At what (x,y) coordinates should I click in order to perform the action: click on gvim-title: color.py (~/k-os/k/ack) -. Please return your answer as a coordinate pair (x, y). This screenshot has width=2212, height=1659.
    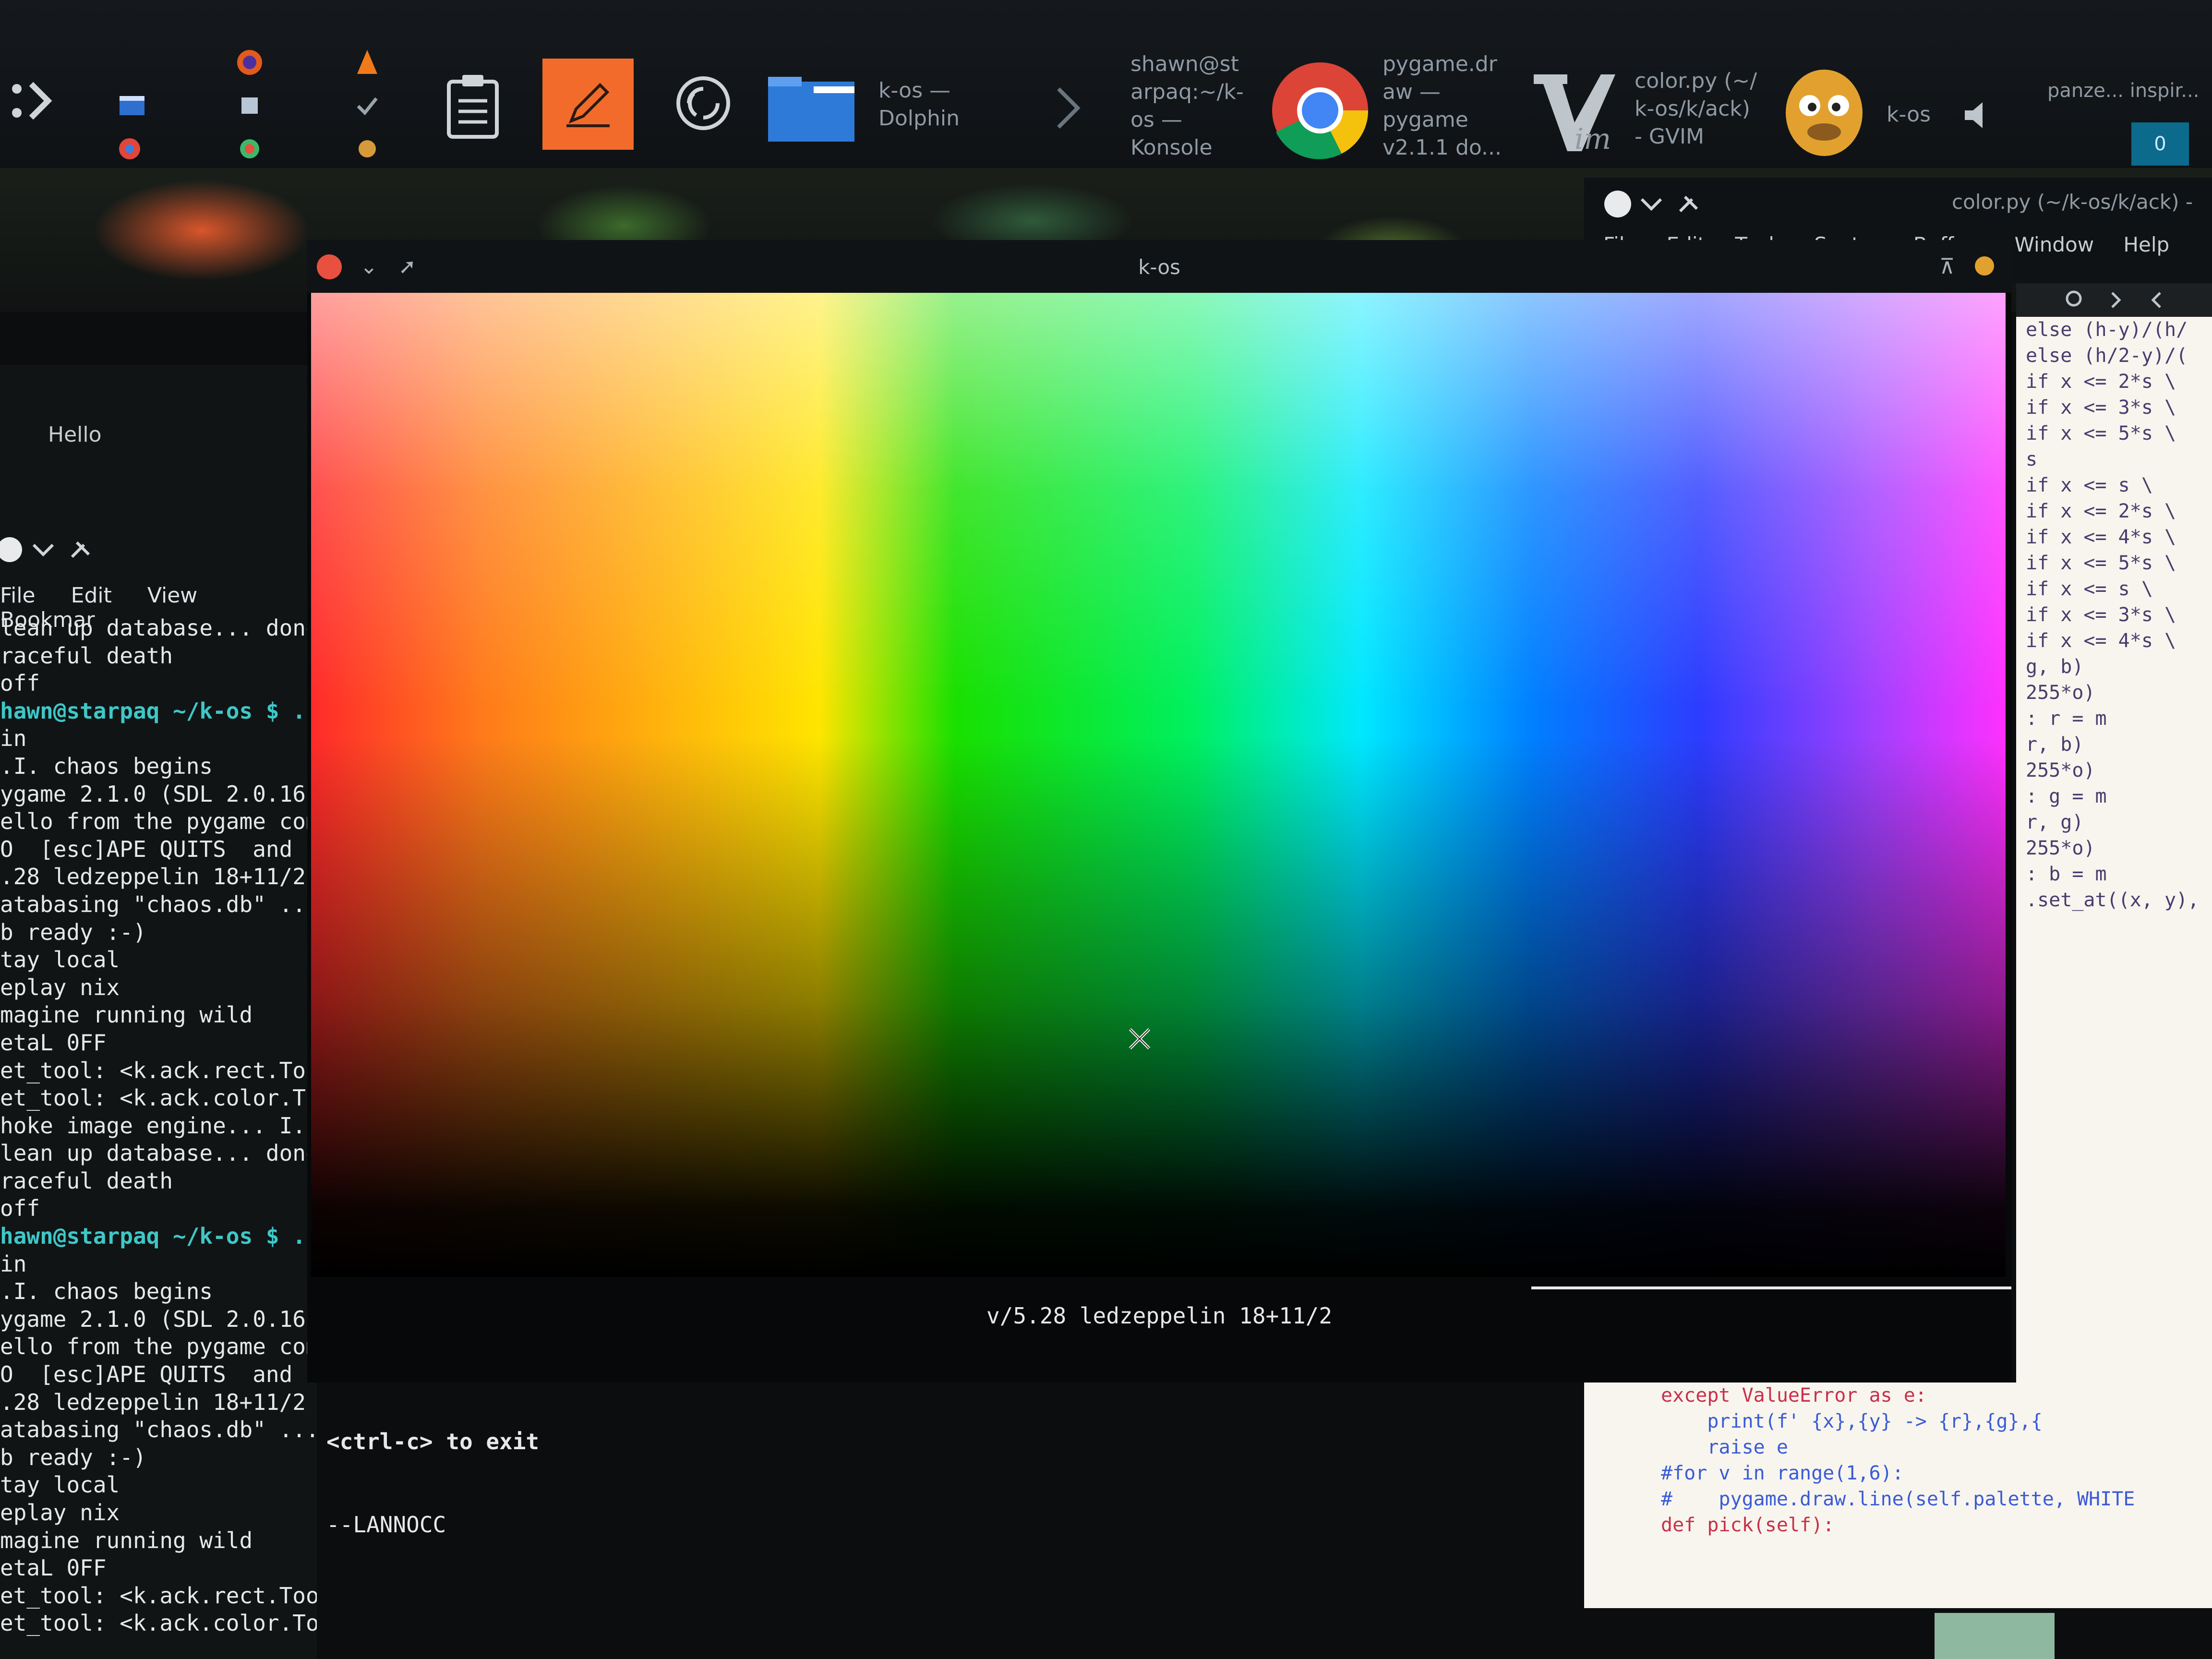
    Looking at the image, I should click on (2072, 202).